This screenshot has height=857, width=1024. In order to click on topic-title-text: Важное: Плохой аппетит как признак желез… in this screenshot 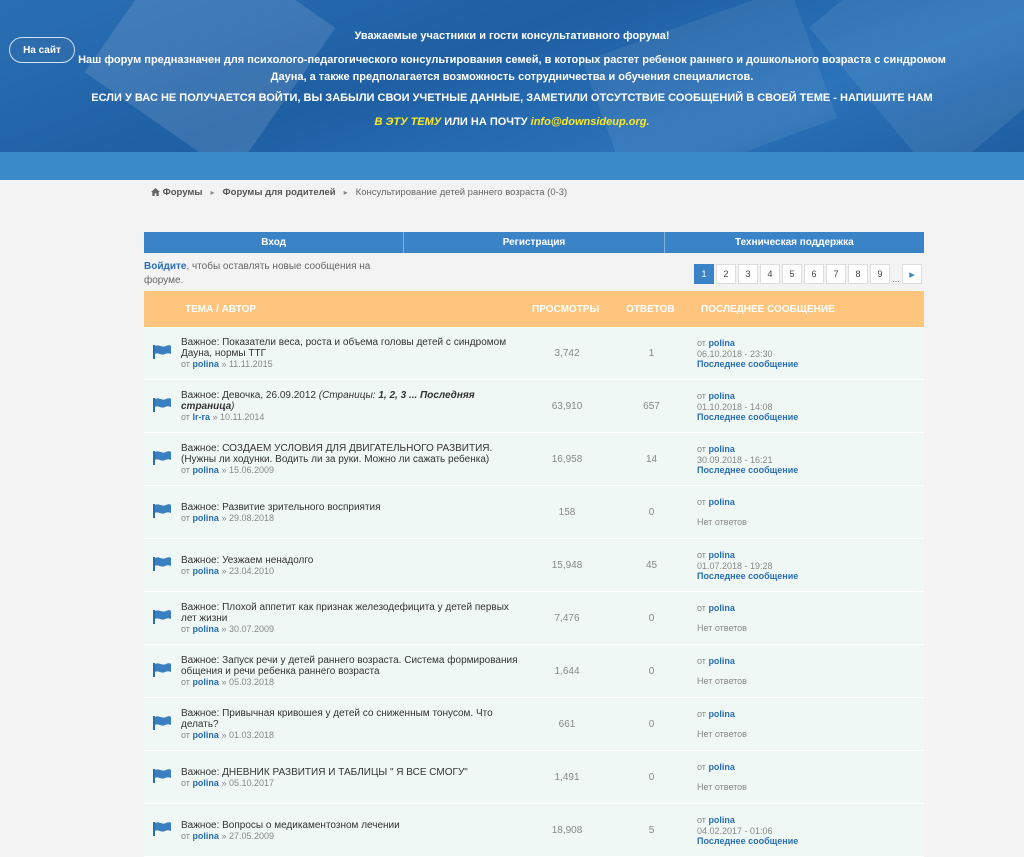, I will do `click(345, 613)`.